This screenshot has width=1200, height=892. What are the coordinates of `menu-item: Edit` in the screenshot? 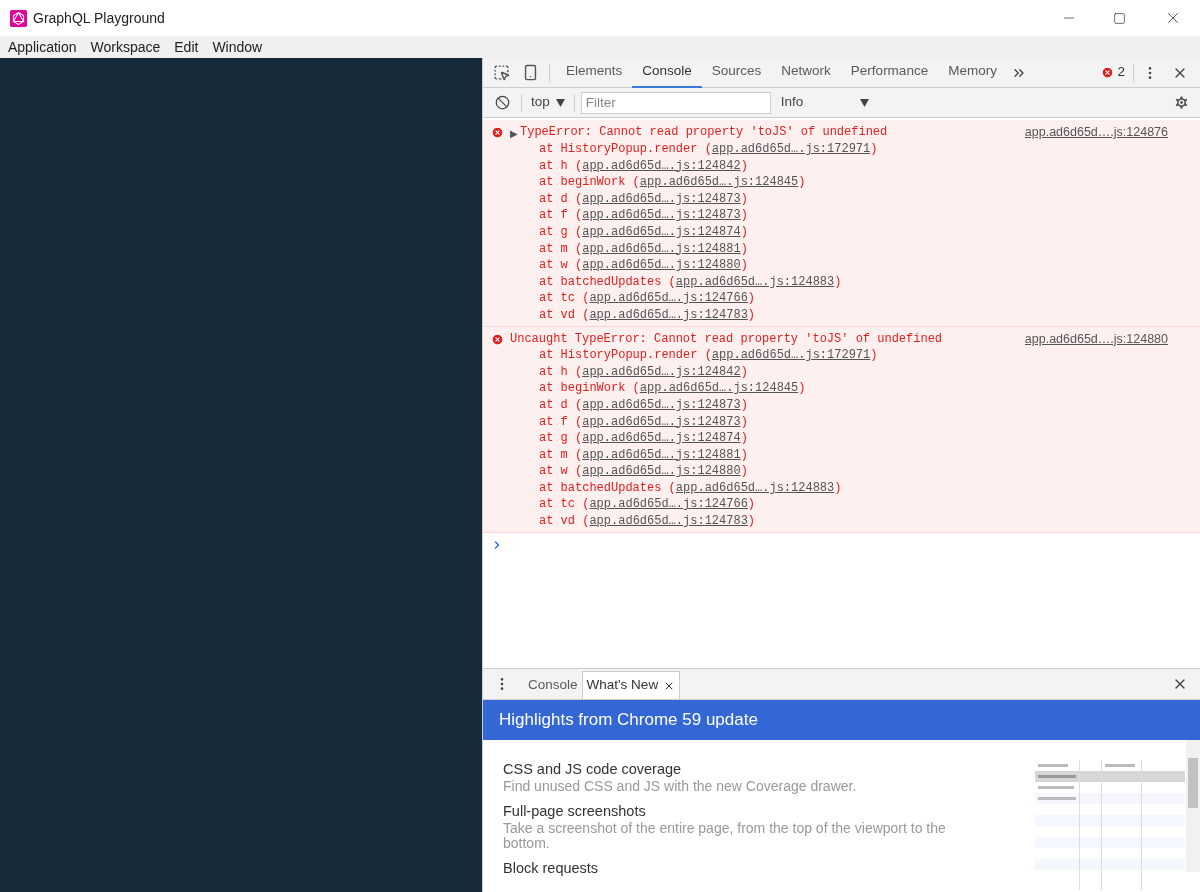 It's located at (186, 47).